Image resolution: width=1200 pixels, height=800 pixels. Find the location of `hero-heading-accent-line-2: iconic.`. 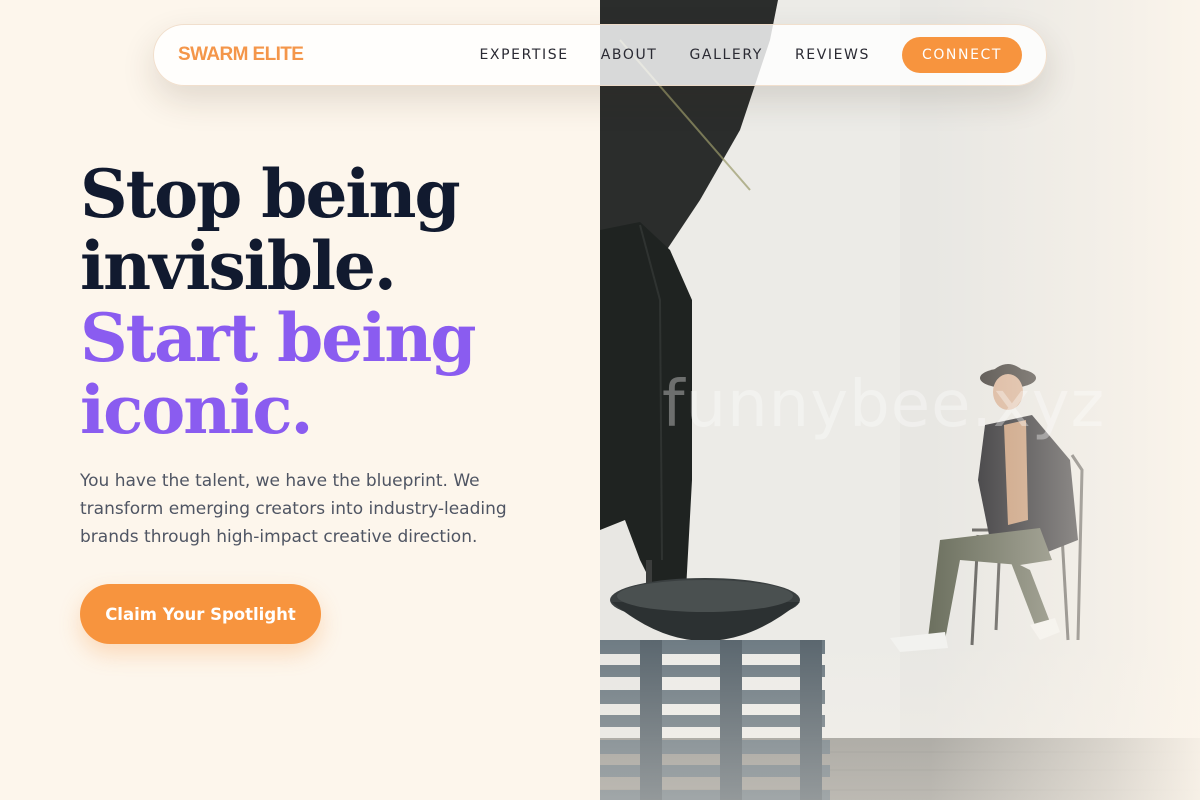

hero-heading-accent-line-2: iconic. is located at coordinates (197, 410).